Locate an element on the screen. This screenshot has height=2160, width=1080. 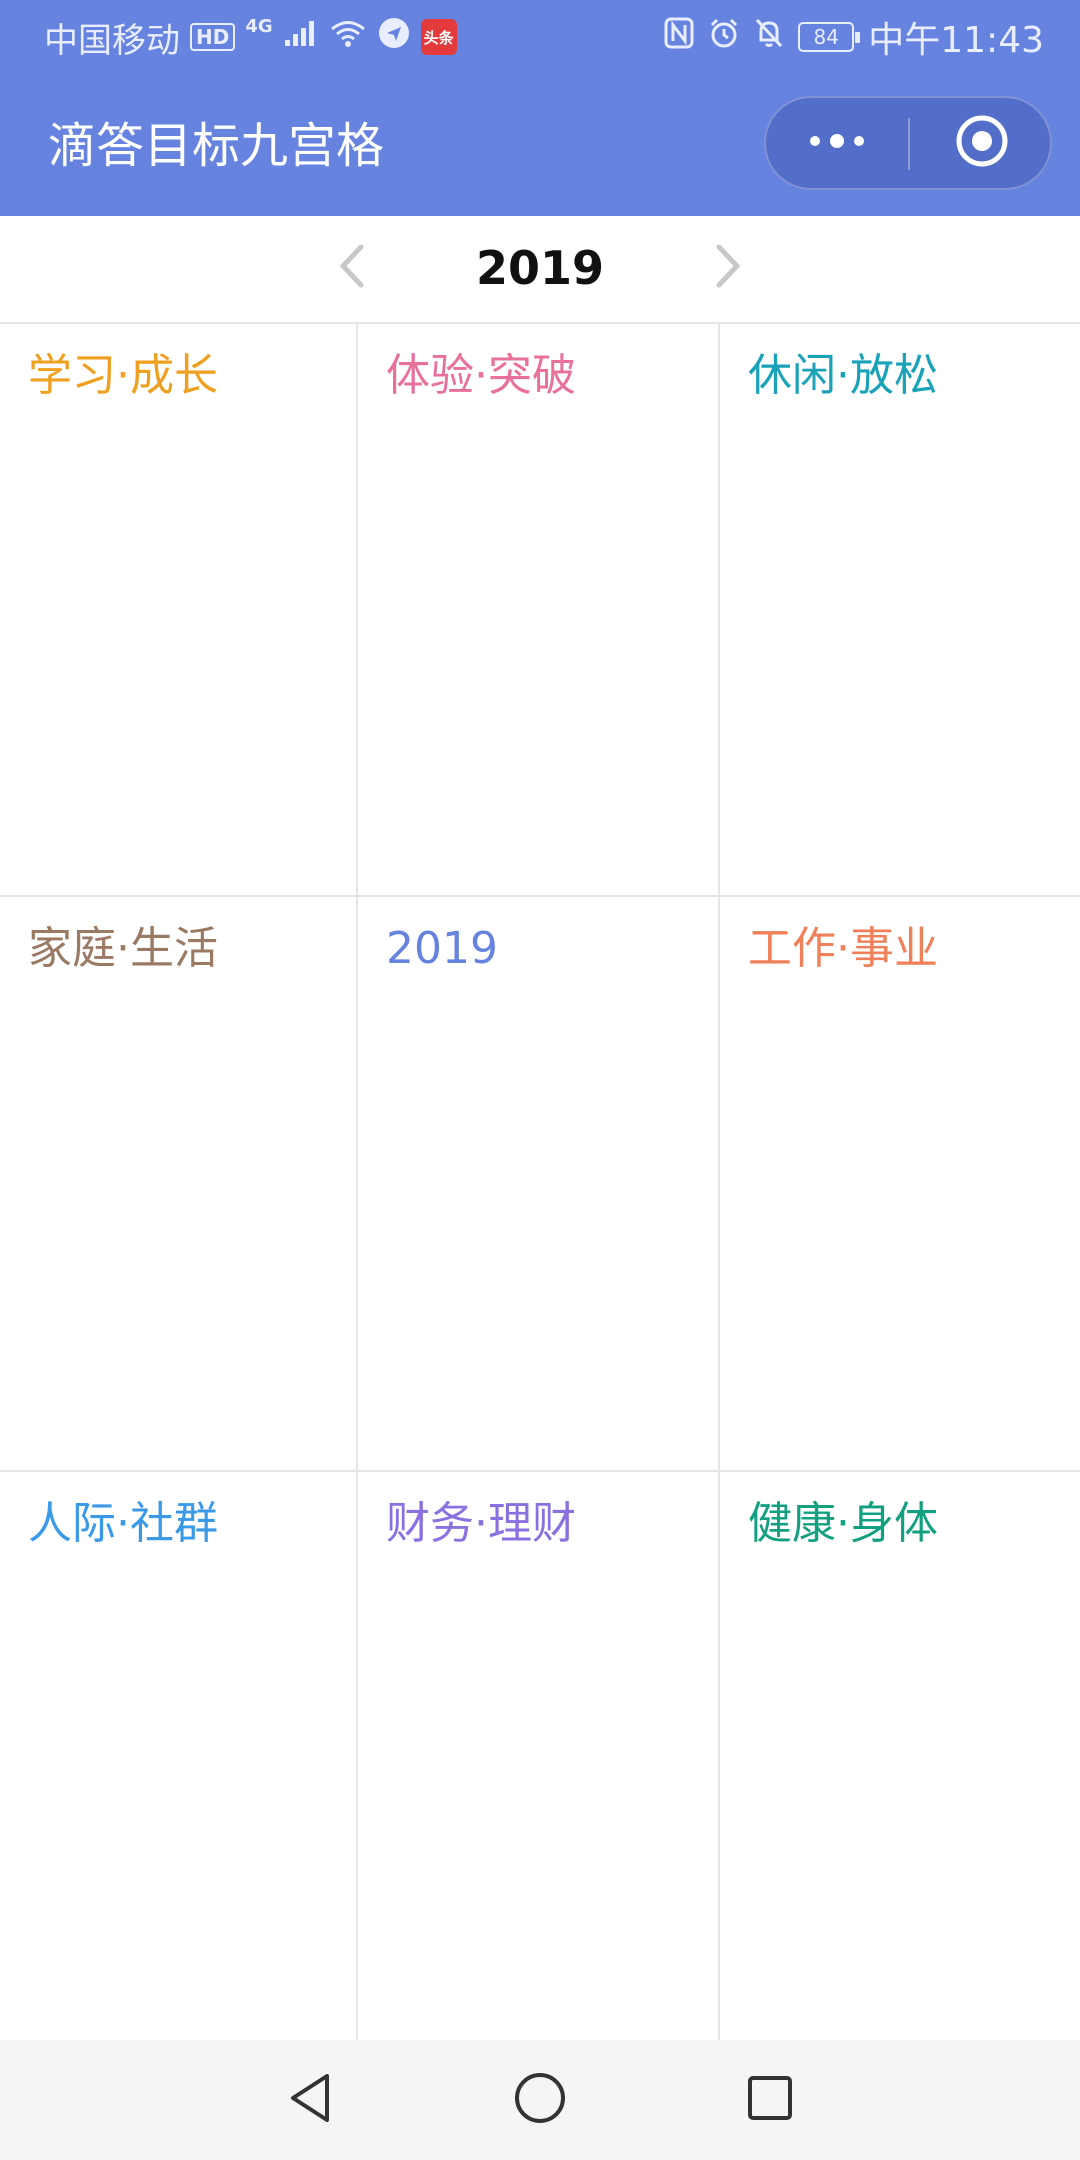
next-year-button is located at coordinates (728, 268).